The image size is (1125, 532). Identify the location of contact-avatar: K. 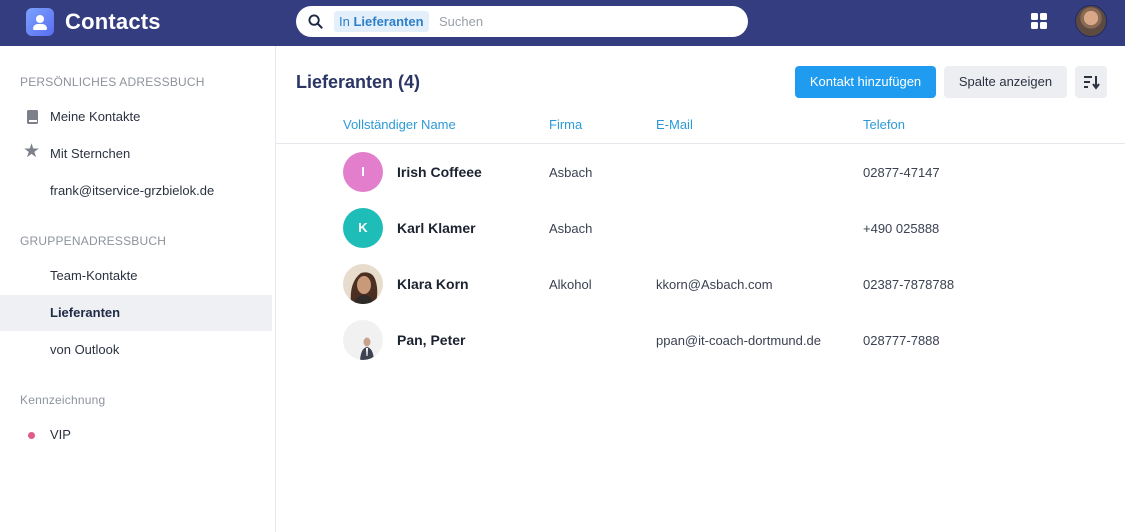
(363, 228).